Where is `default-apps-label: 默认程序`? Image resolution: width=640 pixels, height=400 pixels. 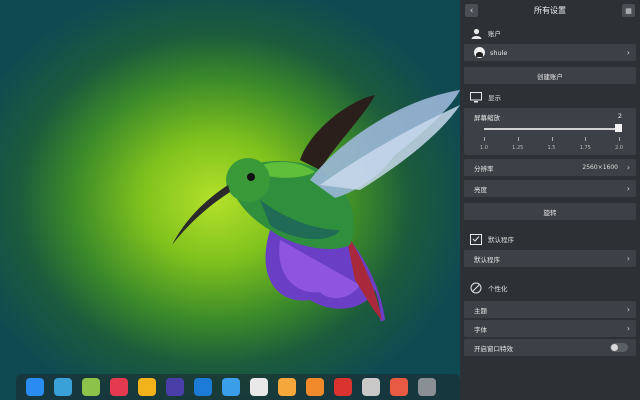
default-apps-label: 默认程序 is located at coordinates (487, 259).